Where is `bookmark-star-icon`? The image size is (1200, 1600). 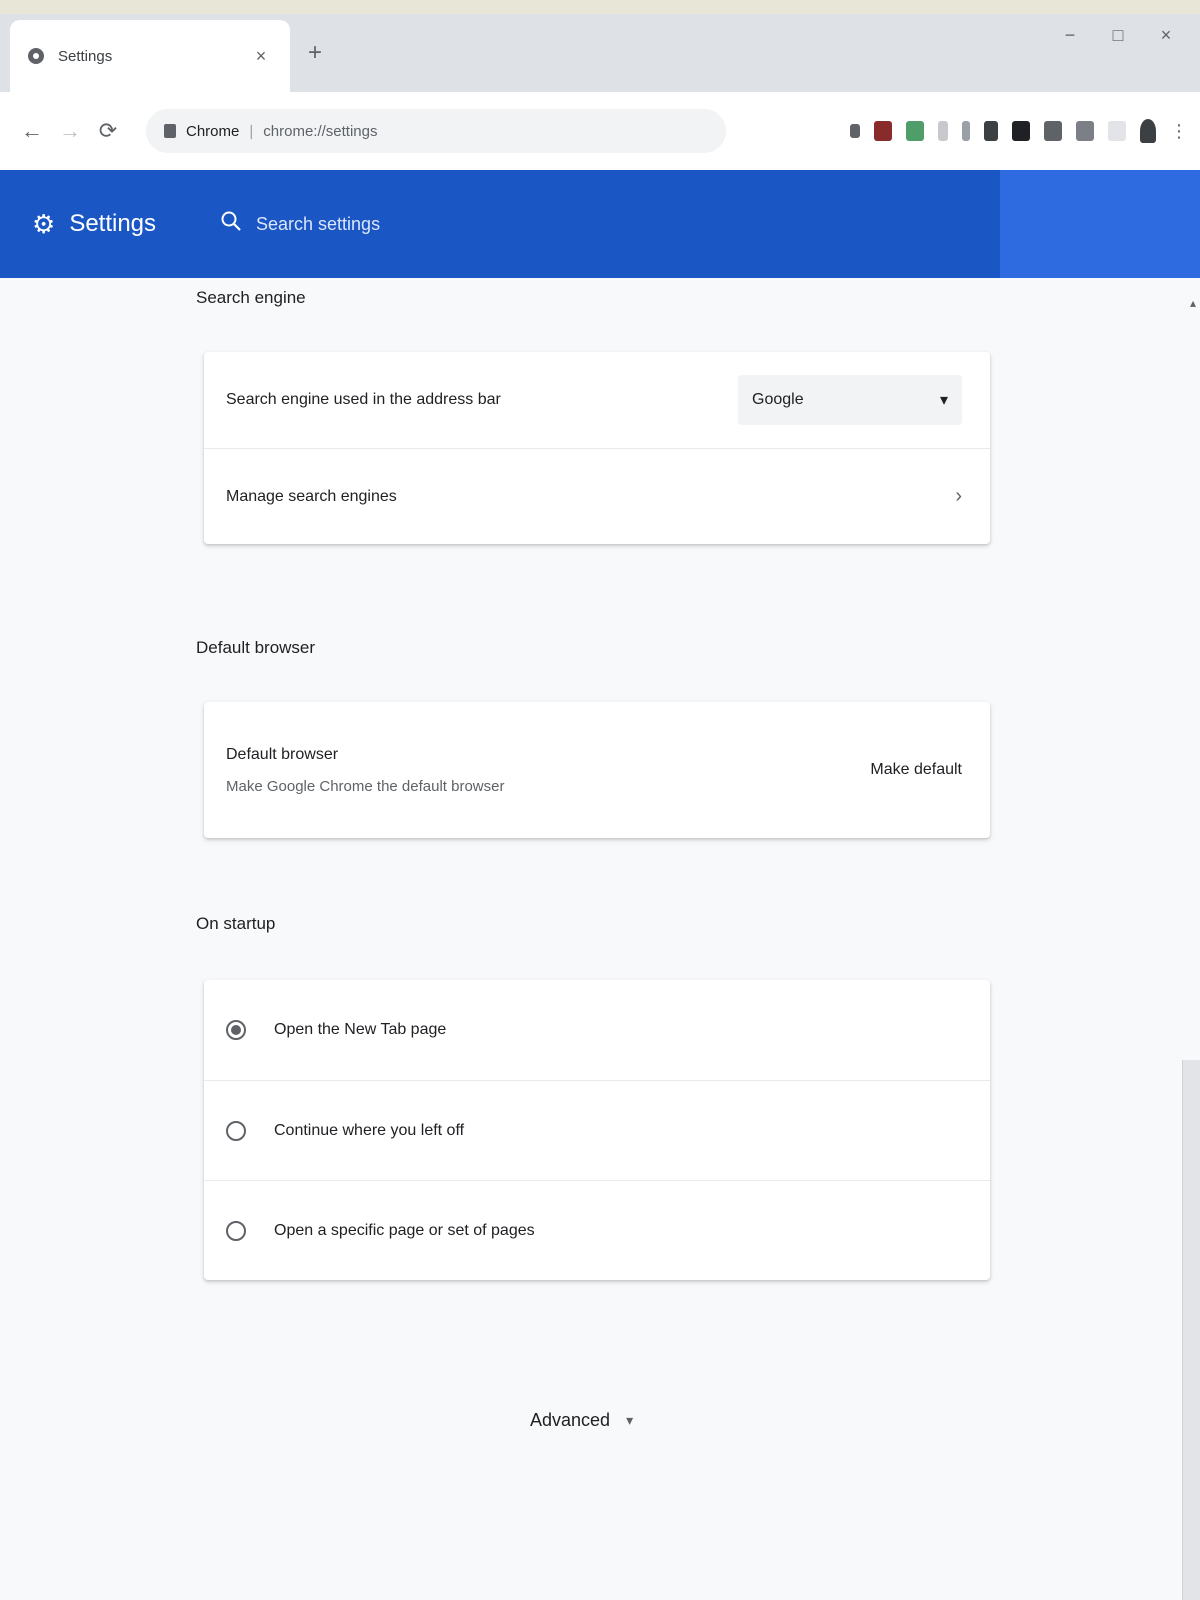
bookmark-star-icon is located at coordinates (855, 131).